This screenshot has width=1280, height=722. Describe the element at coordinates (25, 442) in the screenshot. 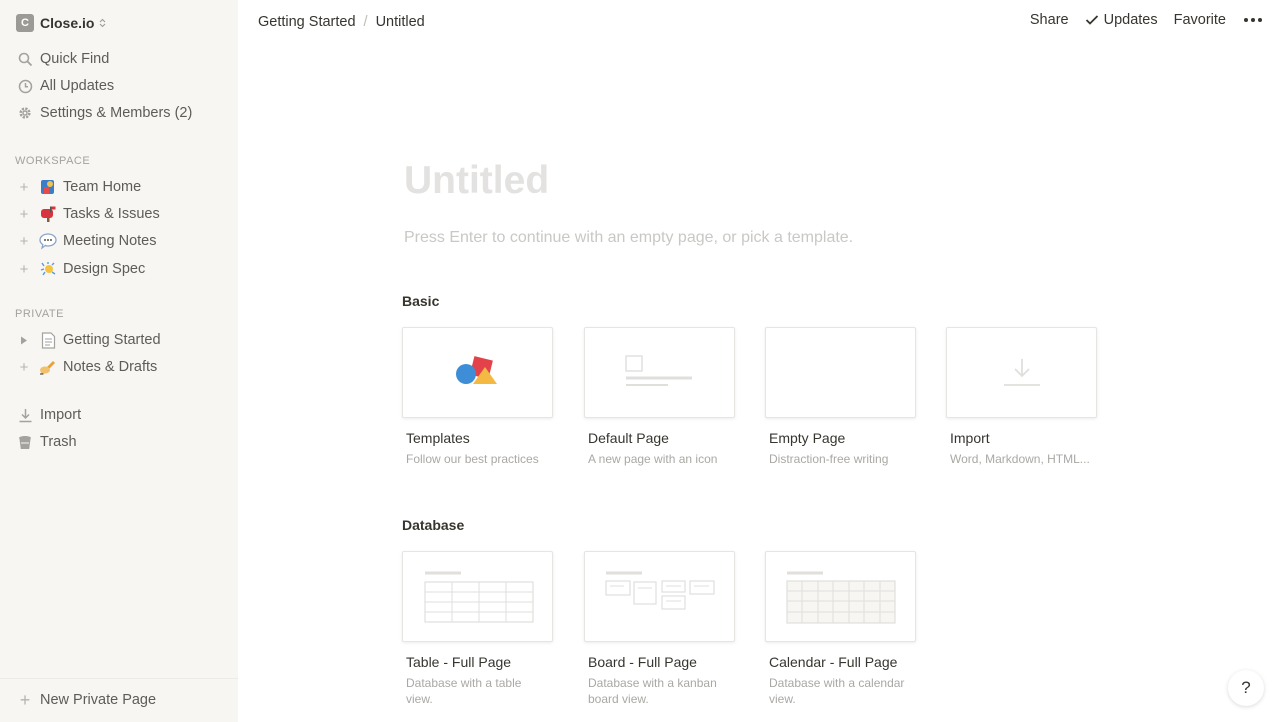

I see `trash-icon` at that location.